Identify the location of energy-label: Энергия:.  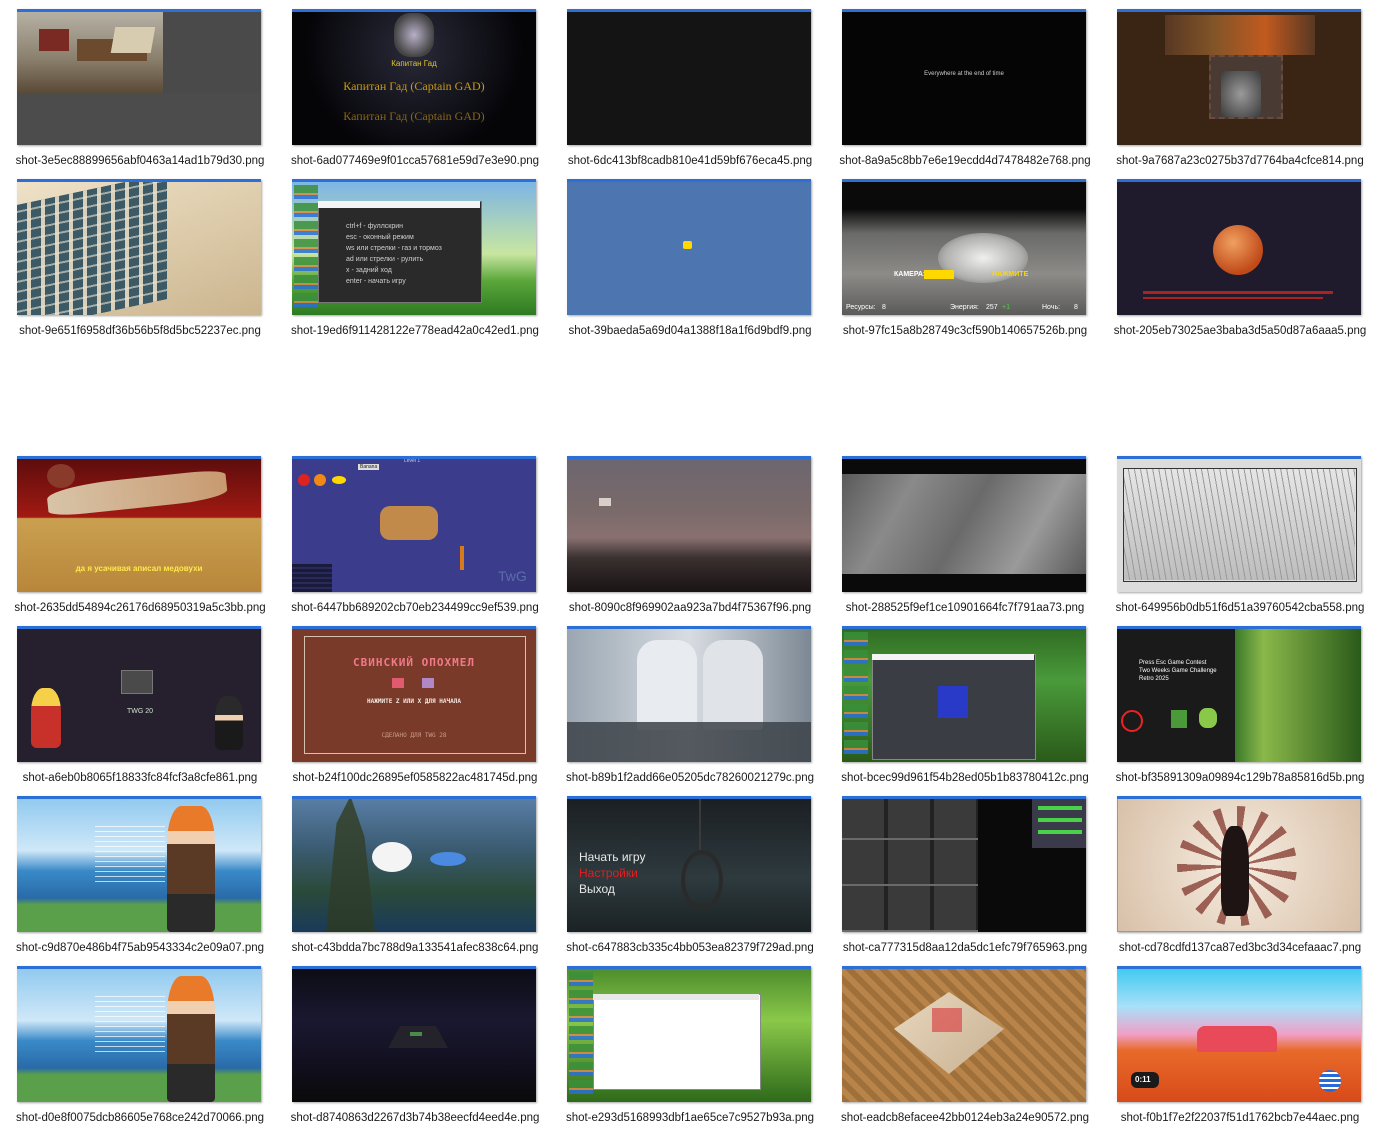
(964, 307).